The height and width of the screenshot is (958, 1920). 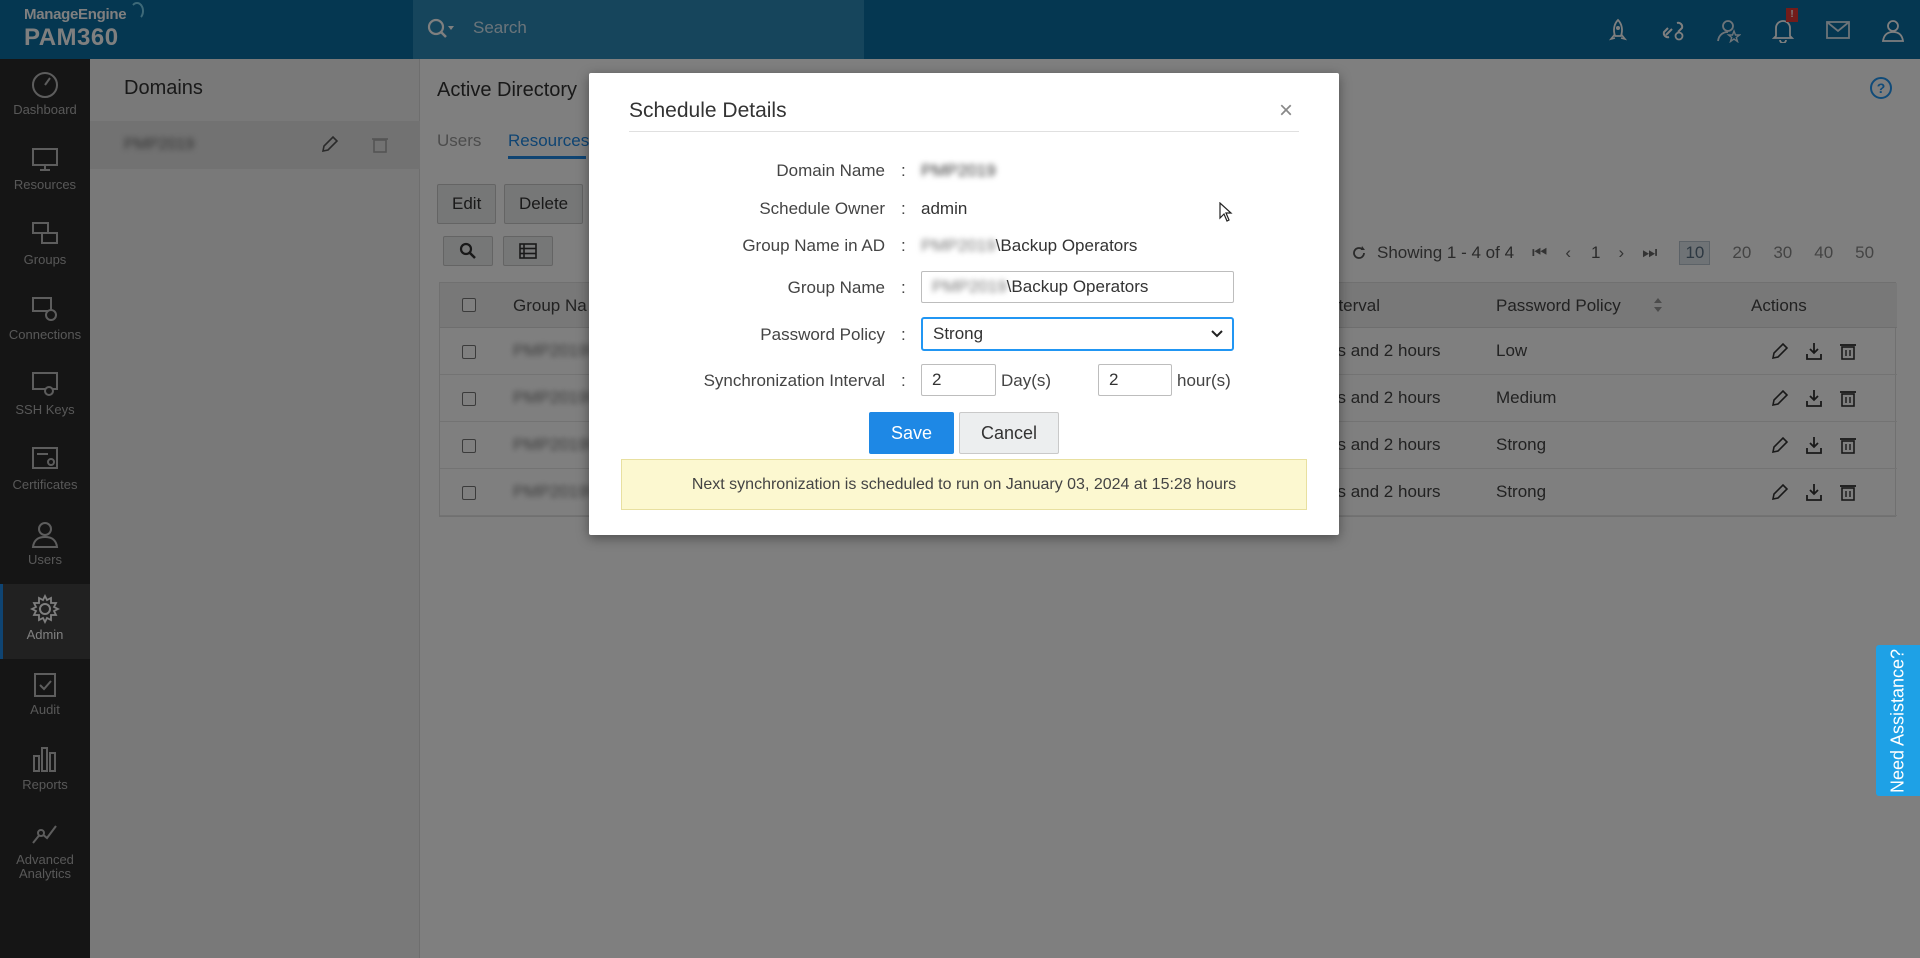 I want to click on label-group-name-ad: Group Name in AD, so click(x=813, y=245).